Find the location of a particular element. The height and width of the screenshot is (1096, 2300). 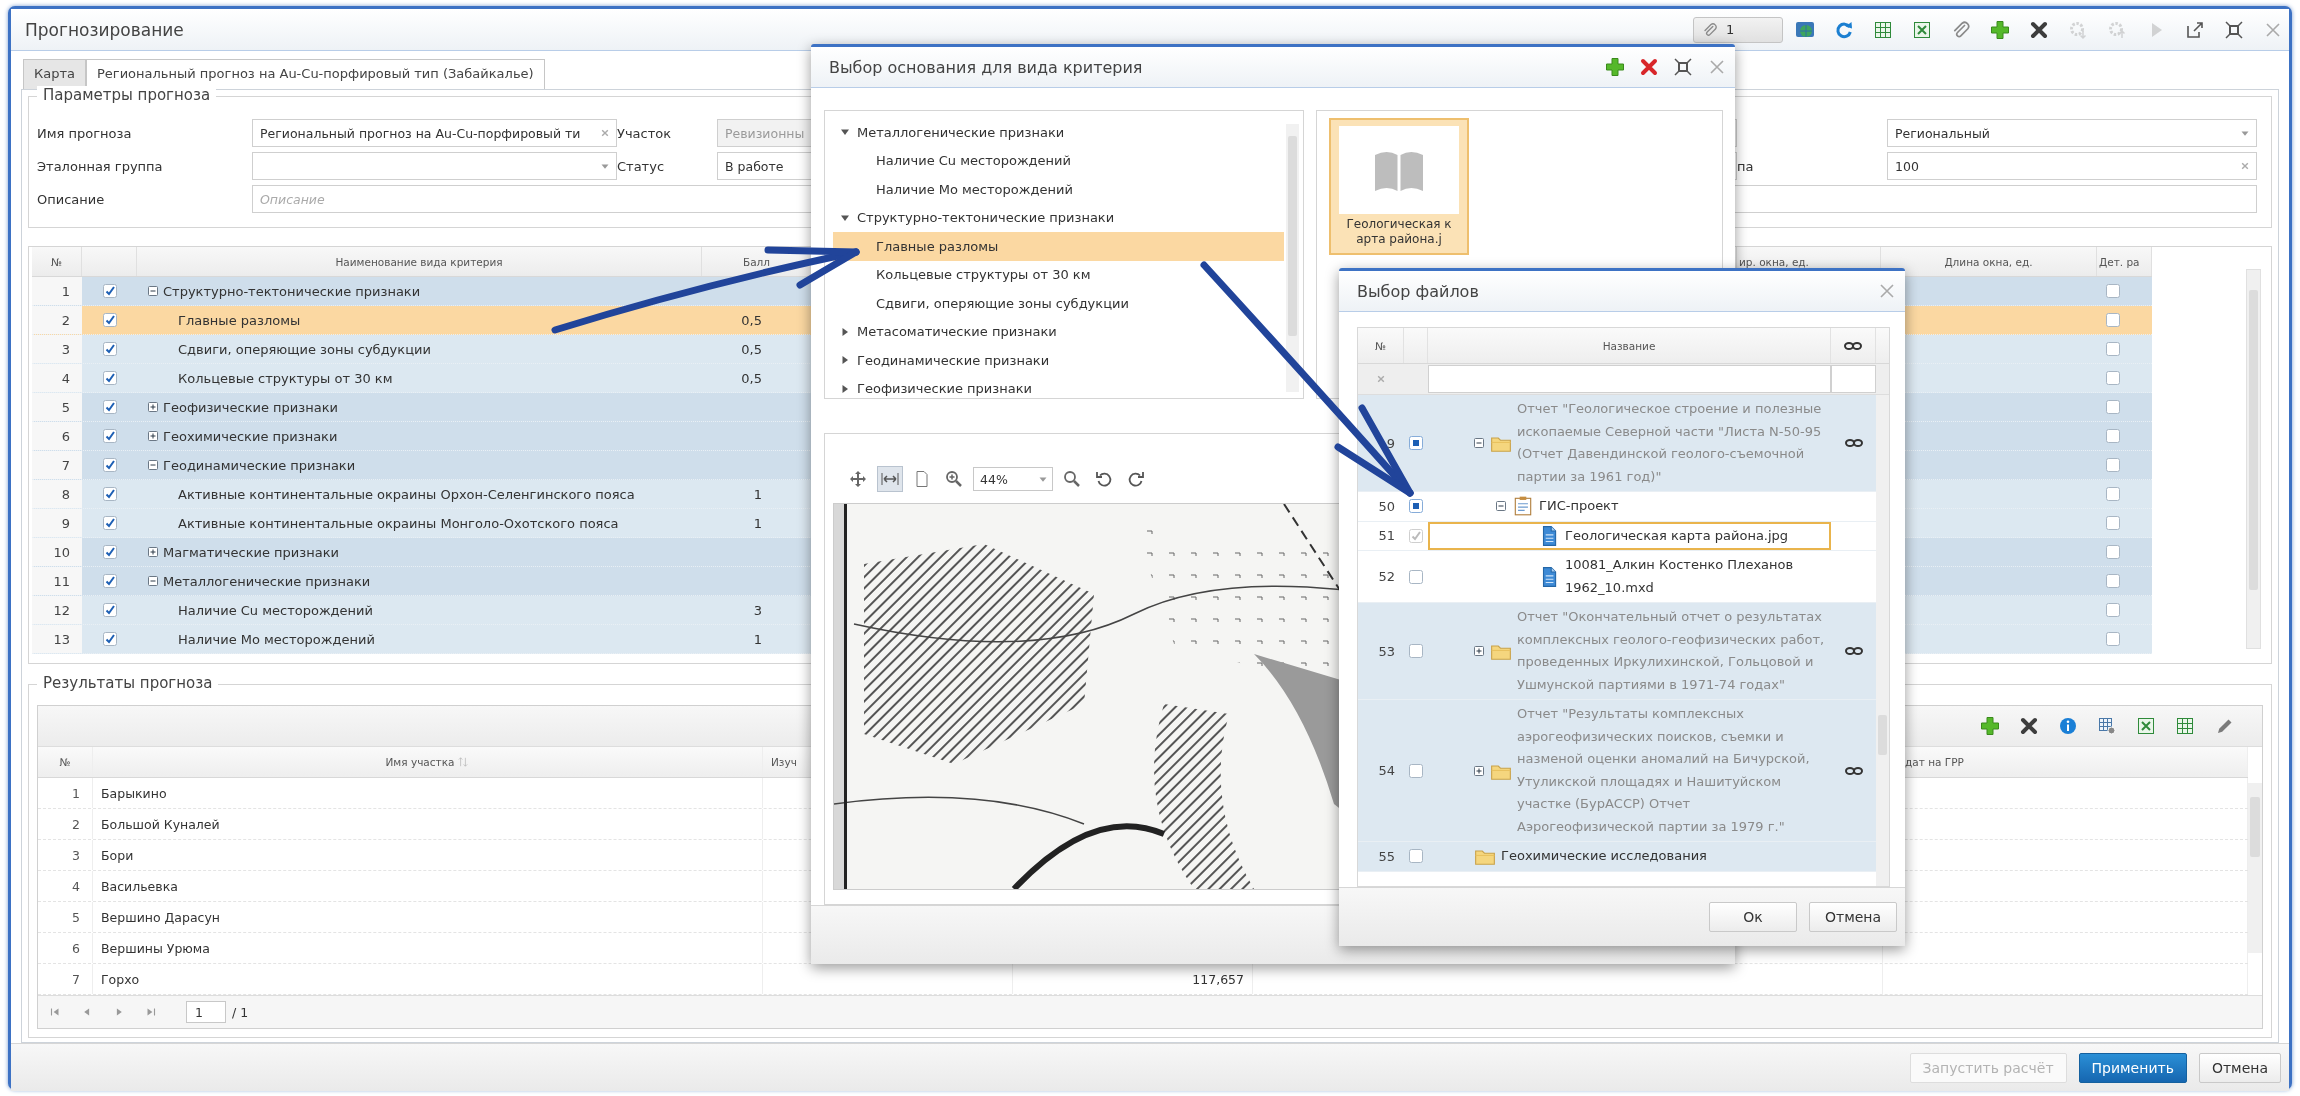

table-cell: Васильевка is located at coordinates (428, 886).